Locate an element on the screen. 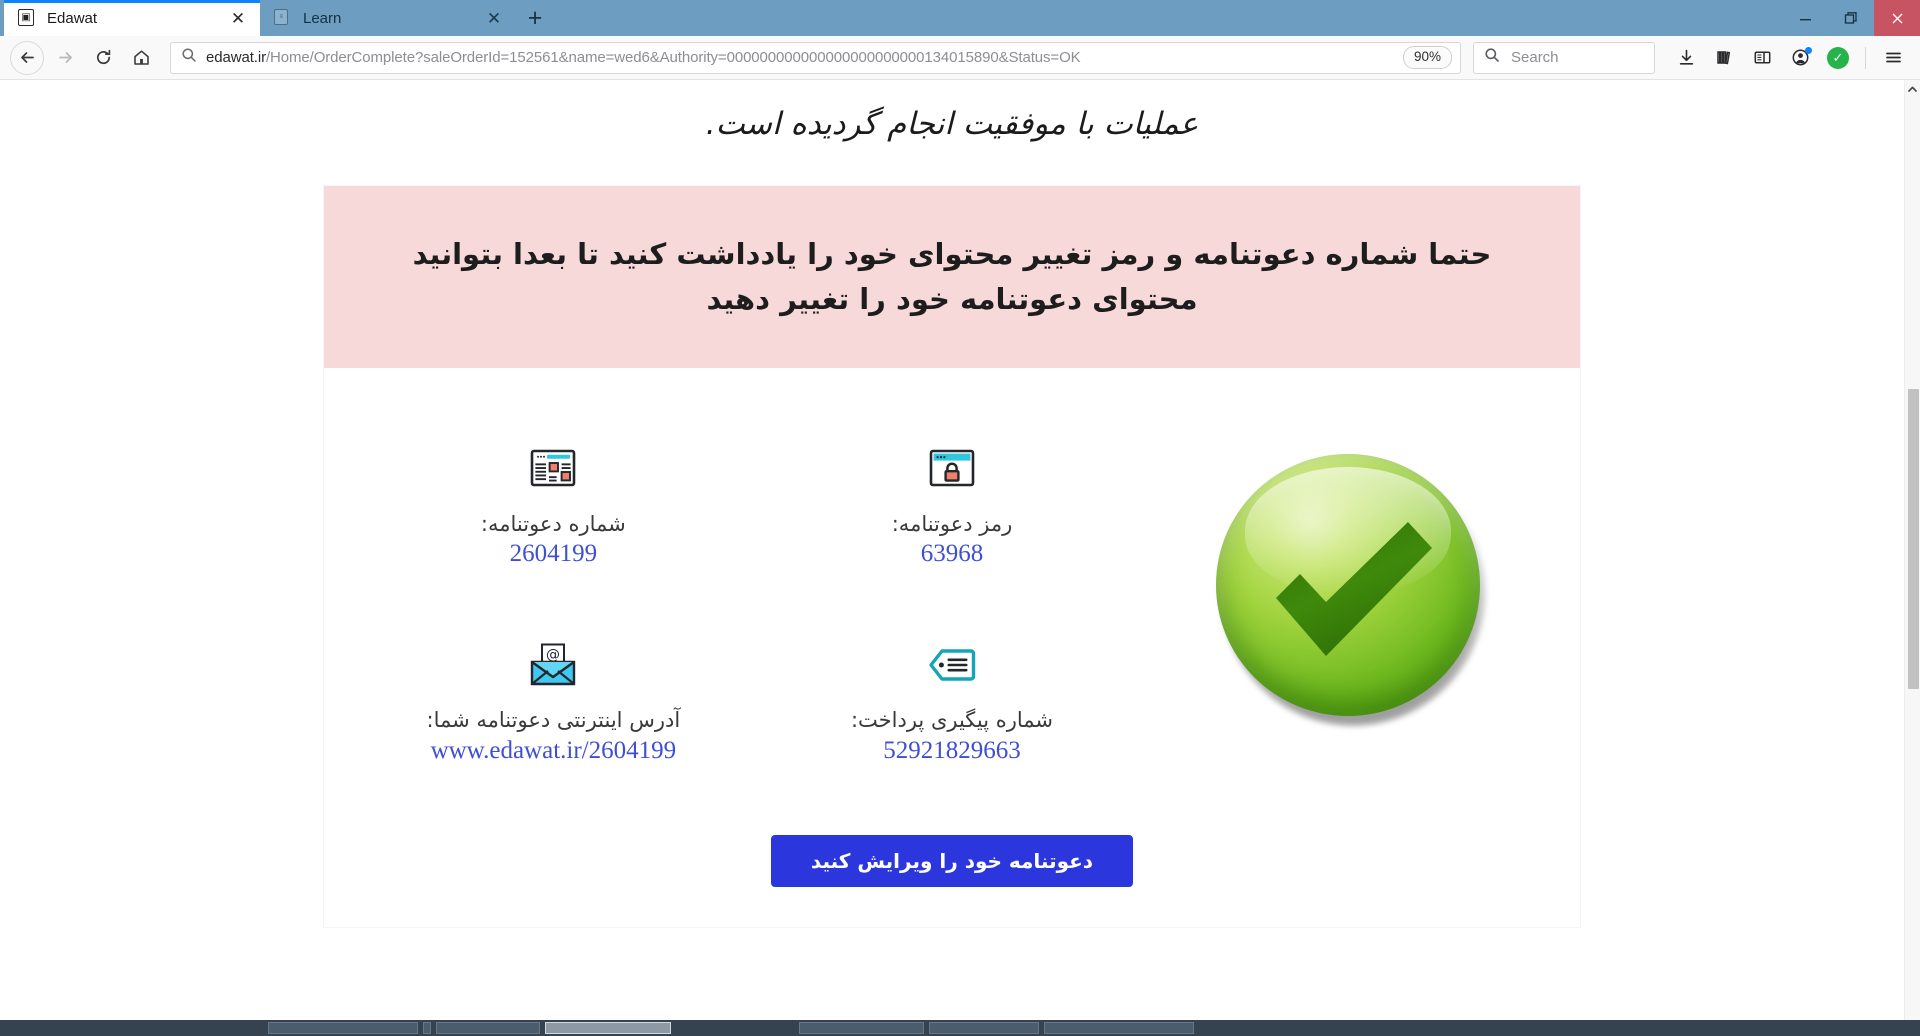 This screenshot has width=1920, height=1036. tag-icon is located at coordinates (952, 665).